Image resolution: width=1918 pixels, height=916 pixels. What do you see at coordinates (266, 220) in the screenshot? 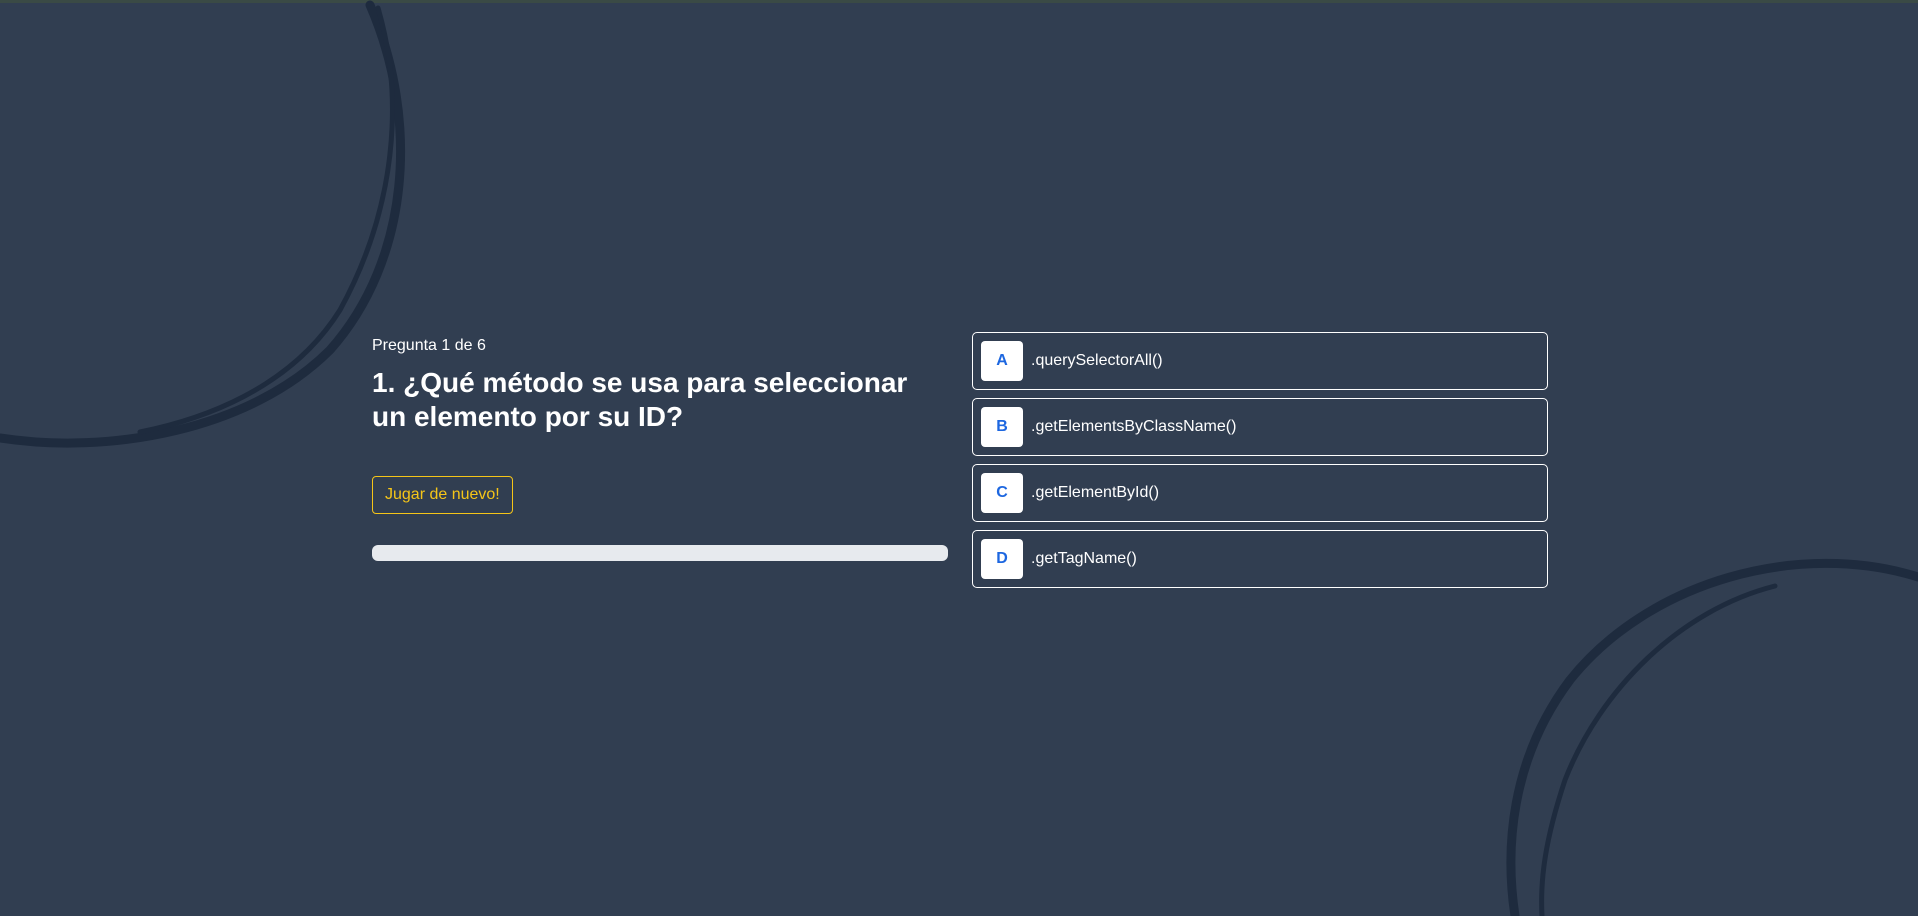
I see `top-left-ring-inner` at bounding box center [266, 220].